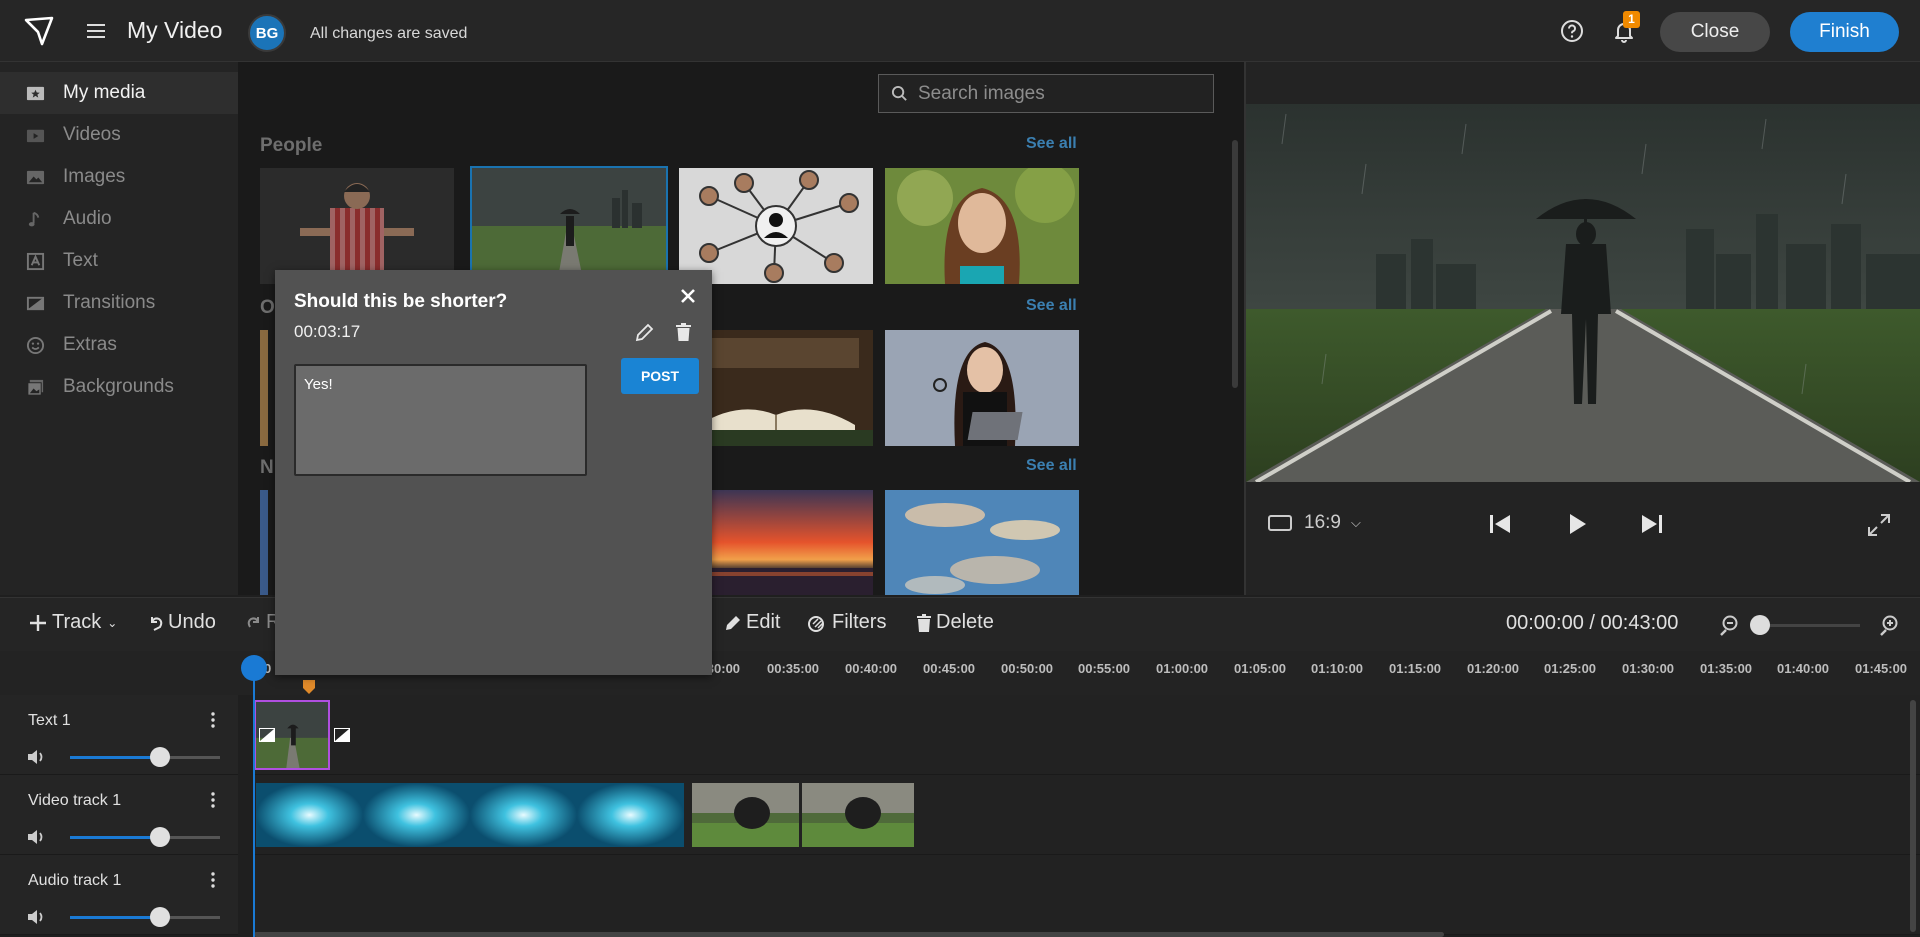  I want to click on sidebar-item-images: Images, so click(119, 177).